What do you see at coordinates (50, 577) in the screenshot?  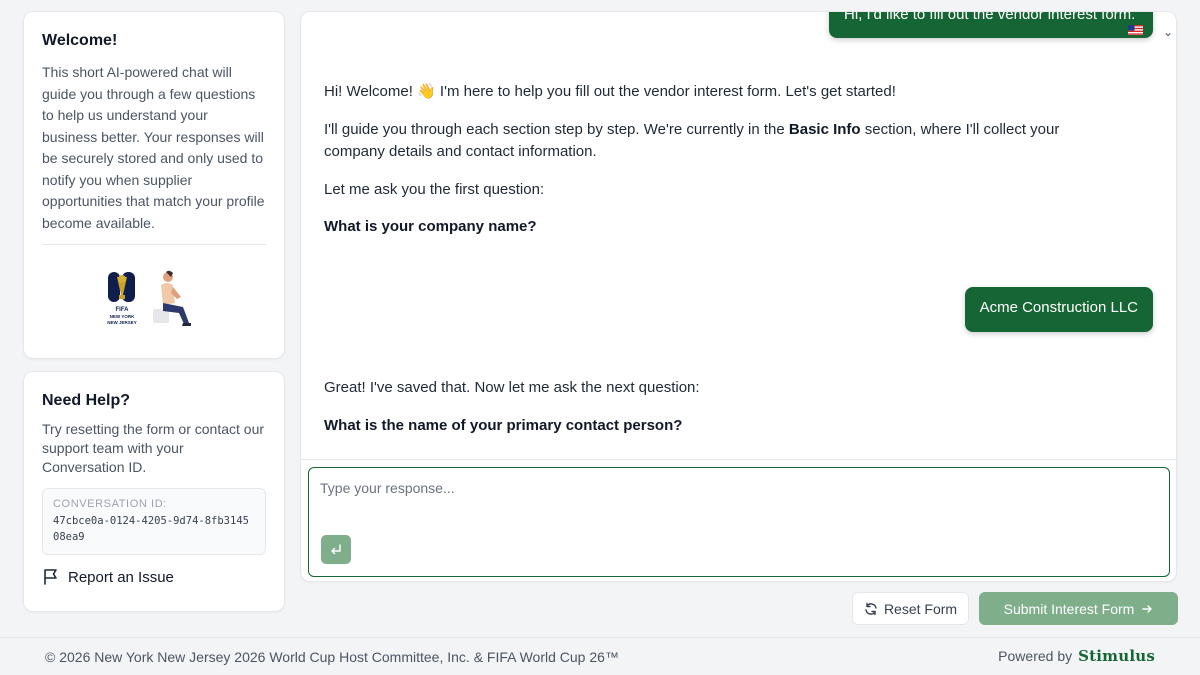 I see `flag-icon` at bounding box center [50, 577].